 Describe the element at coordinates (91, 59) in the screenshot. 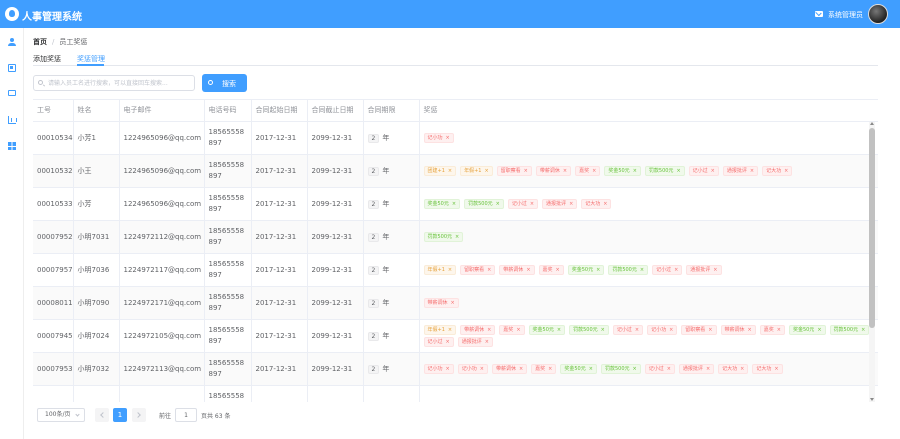

I see `tab-reward-management: 奖惩管理` at that location.